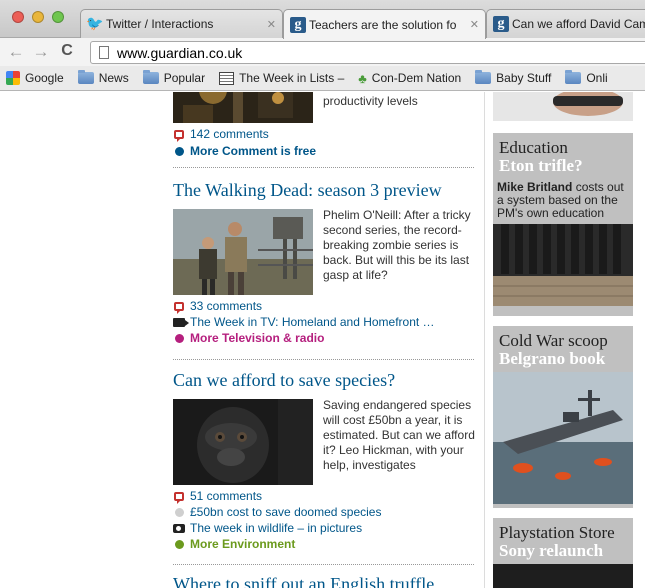  I want to click on close-window-button, so click(18, 17).